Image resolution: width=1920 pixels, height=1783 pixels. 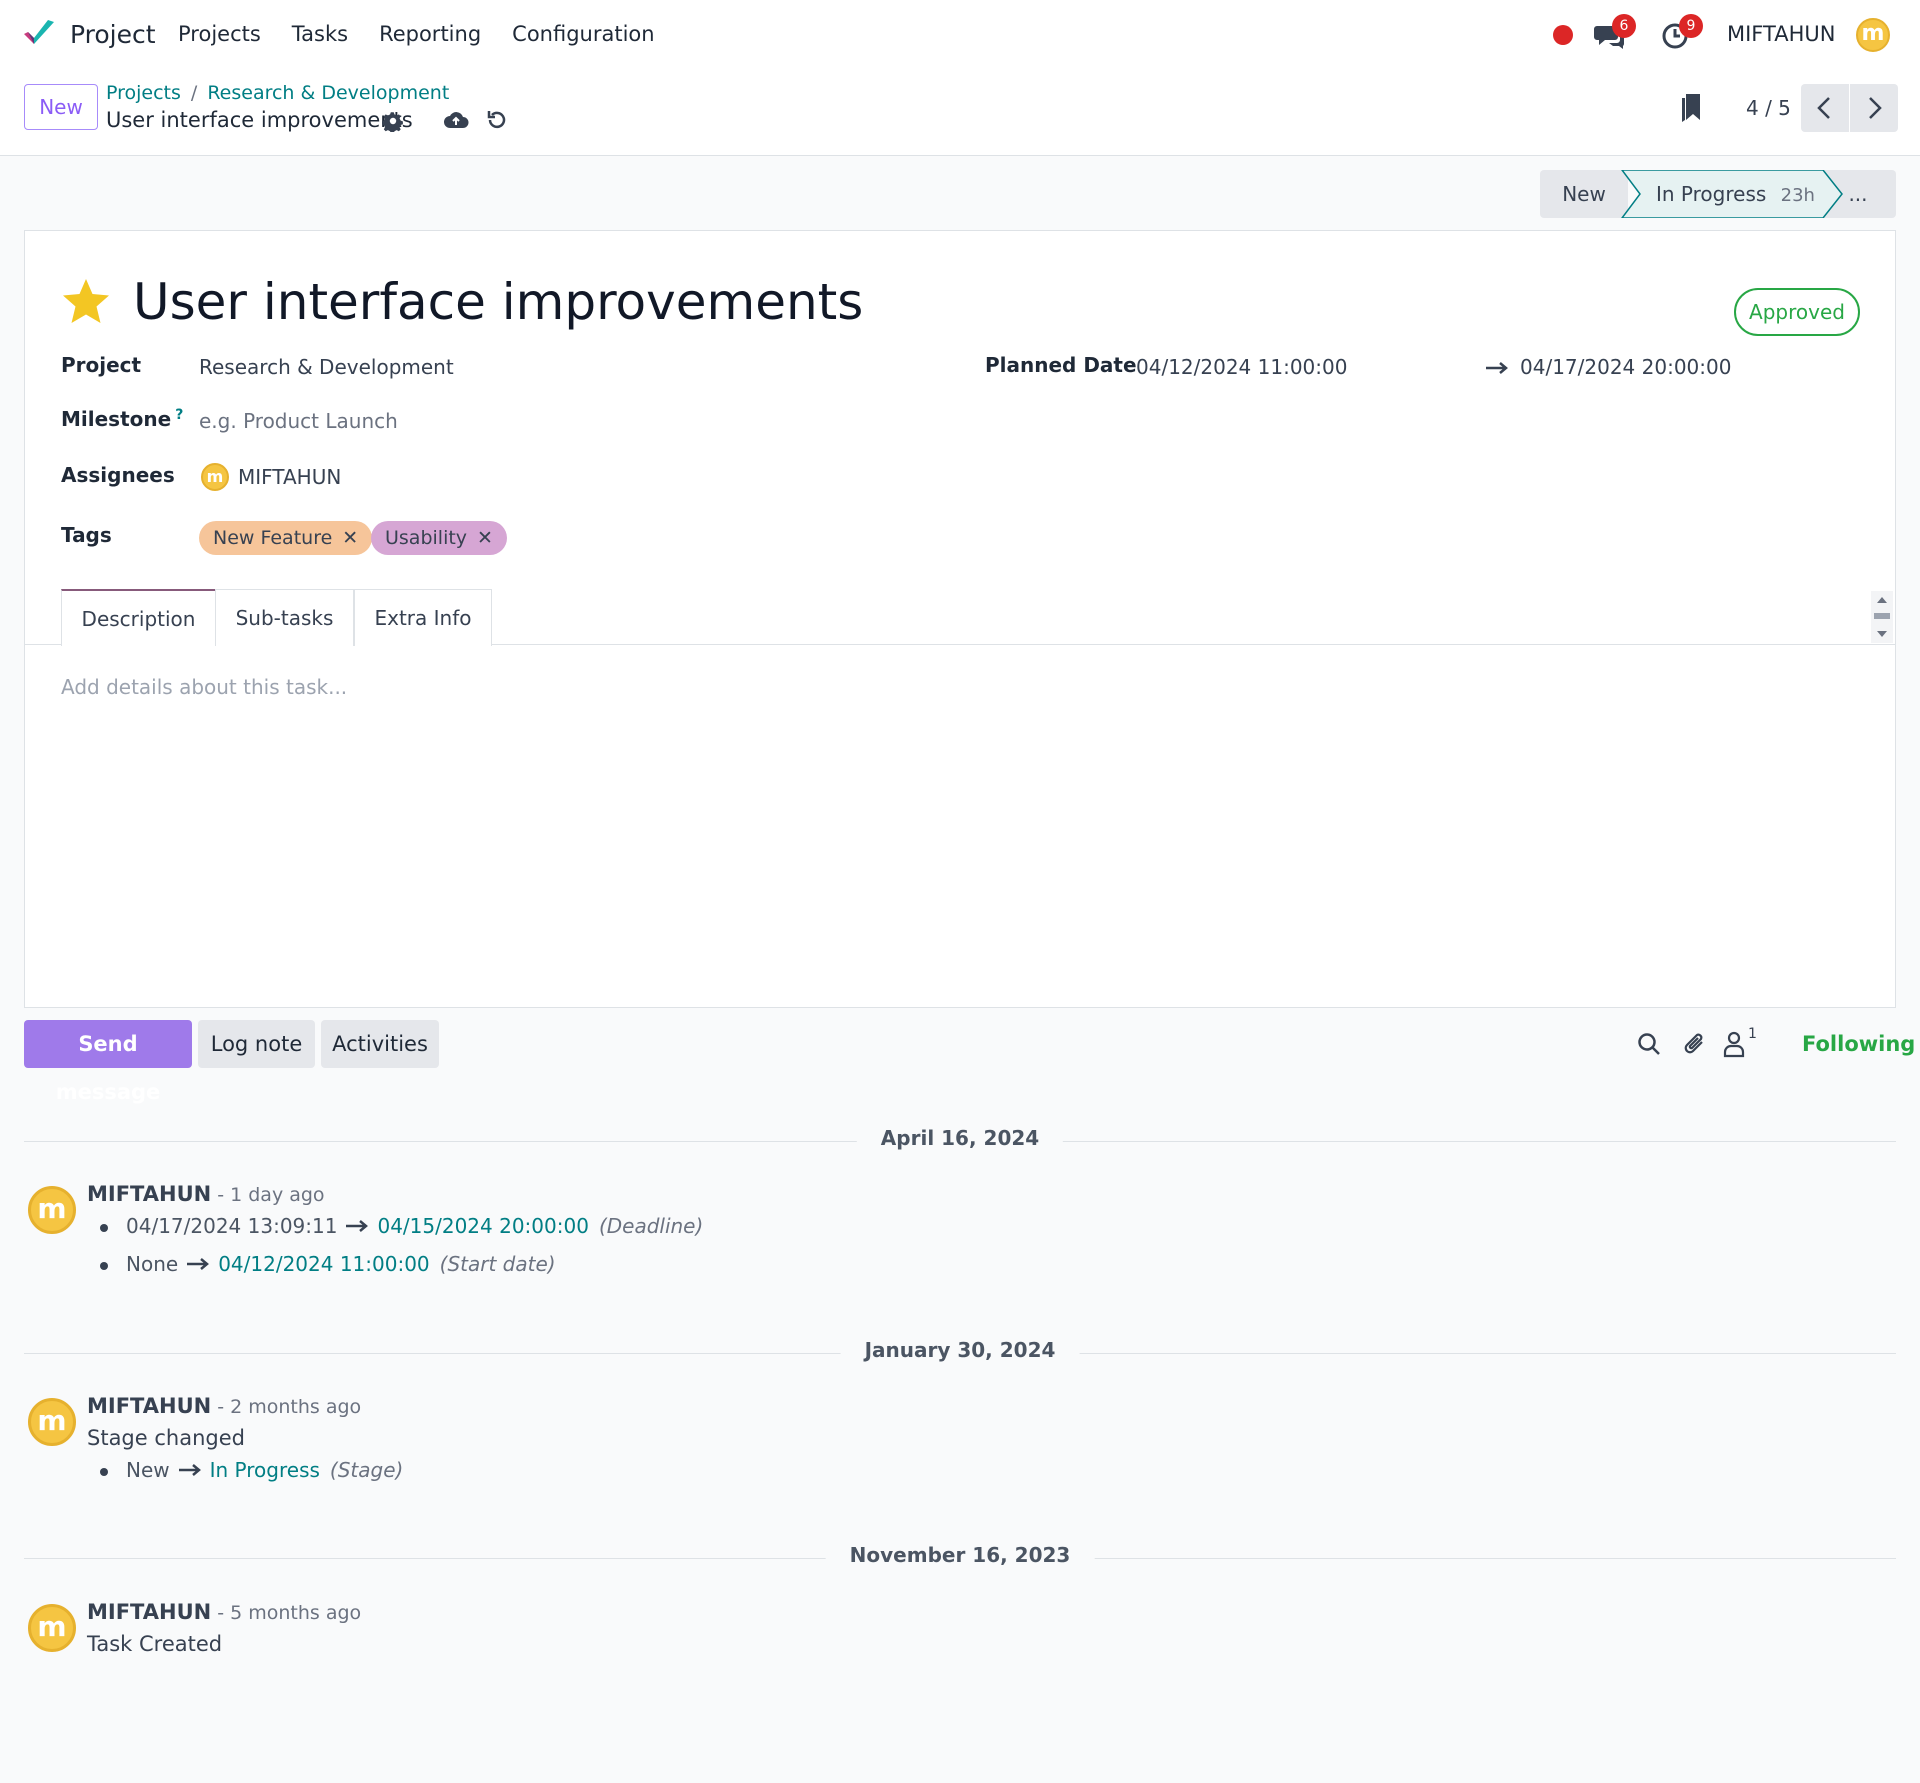 I want to click on message-author: MIFTAHUN - 5 months ago, so click(x=224, y=1612).